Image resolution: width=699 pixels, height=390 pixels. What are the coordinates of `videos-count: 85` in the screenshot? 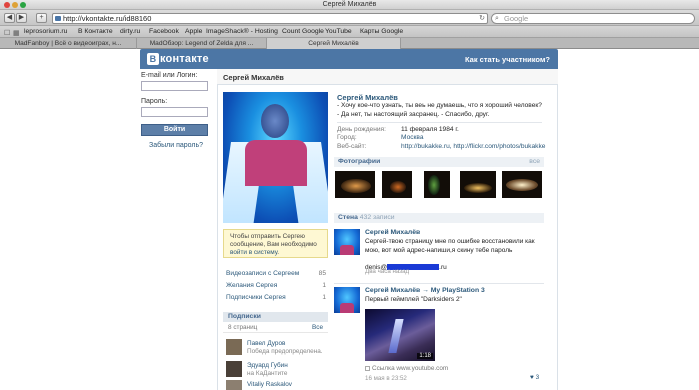 It's located at (322, 273).